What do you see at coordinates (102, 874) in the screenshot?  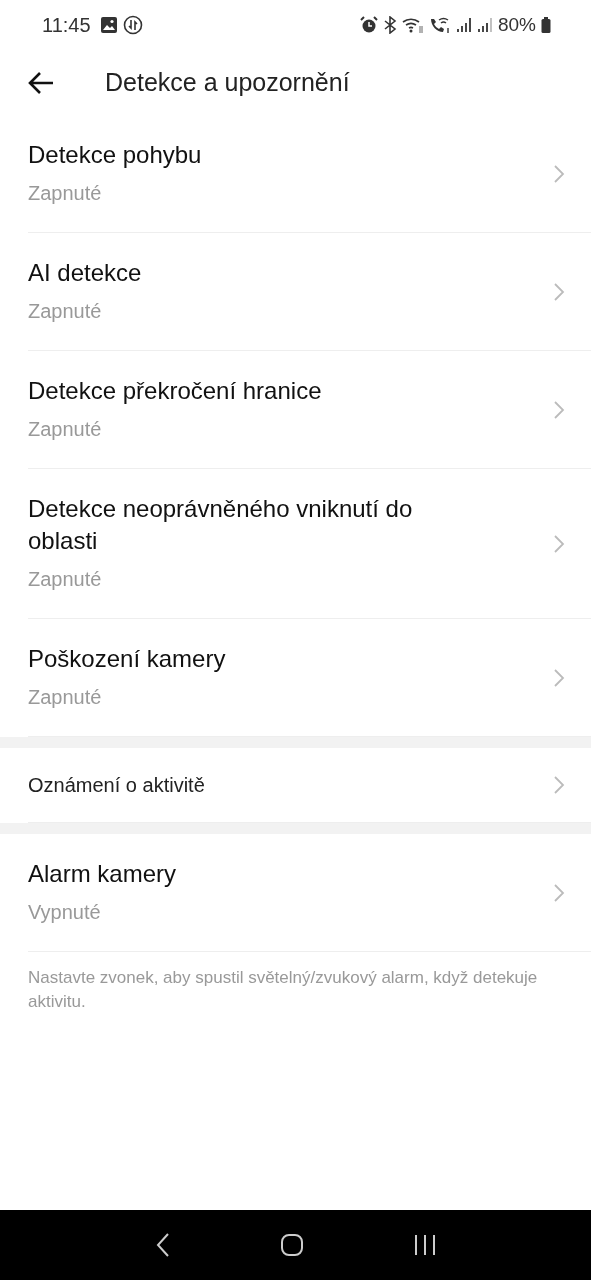 I see `item-title: Alarm kamery` at bounding box center [102, 874].